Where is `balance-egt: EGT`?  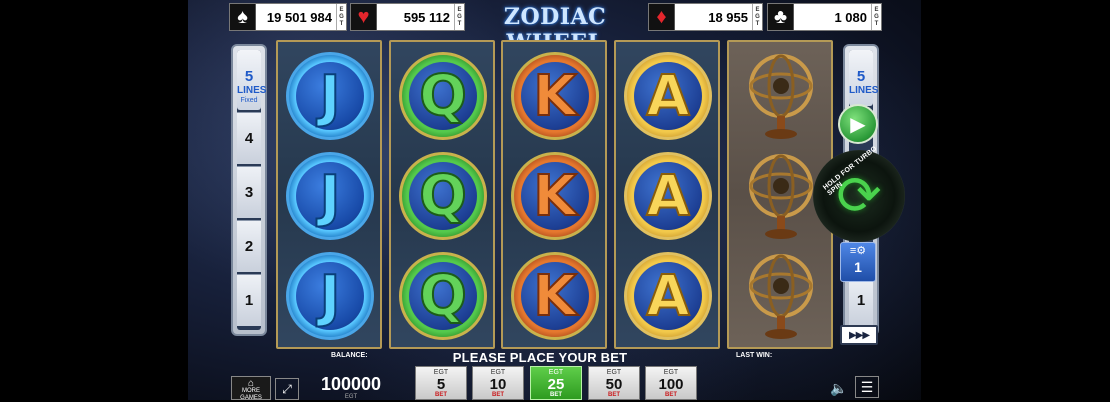 balance-egt: EGT is located at coordinates (351, 397).